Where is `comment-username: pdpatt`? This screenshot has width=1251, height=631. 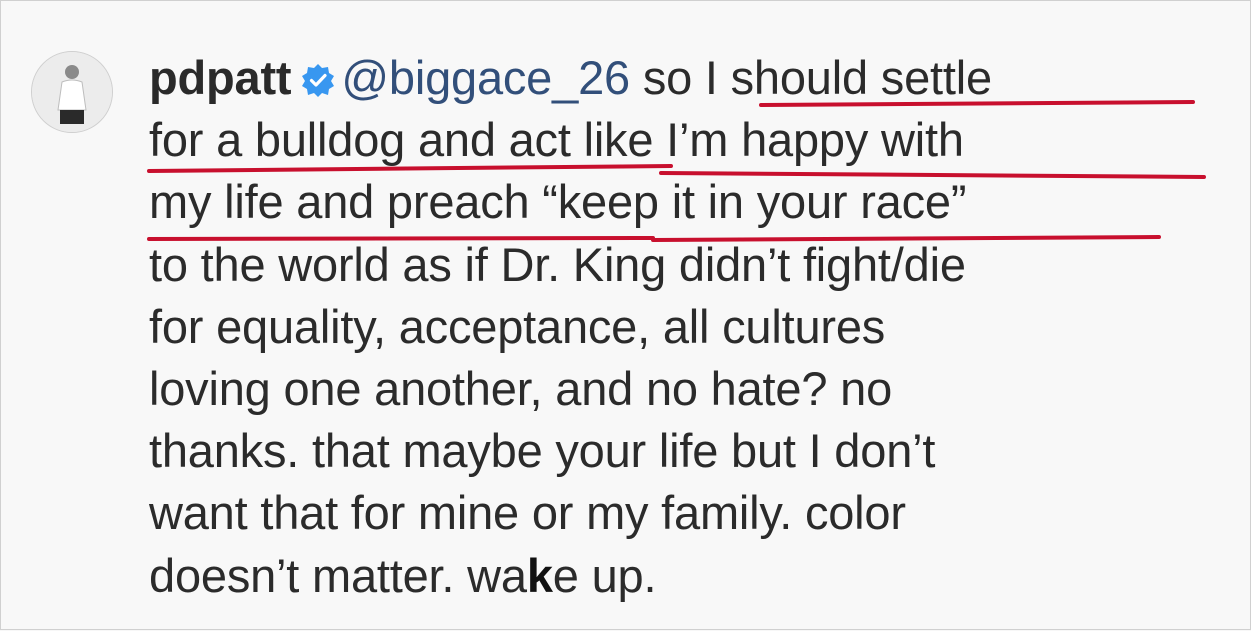
comment-username: pdpatt is located at coordinates (220, 77).